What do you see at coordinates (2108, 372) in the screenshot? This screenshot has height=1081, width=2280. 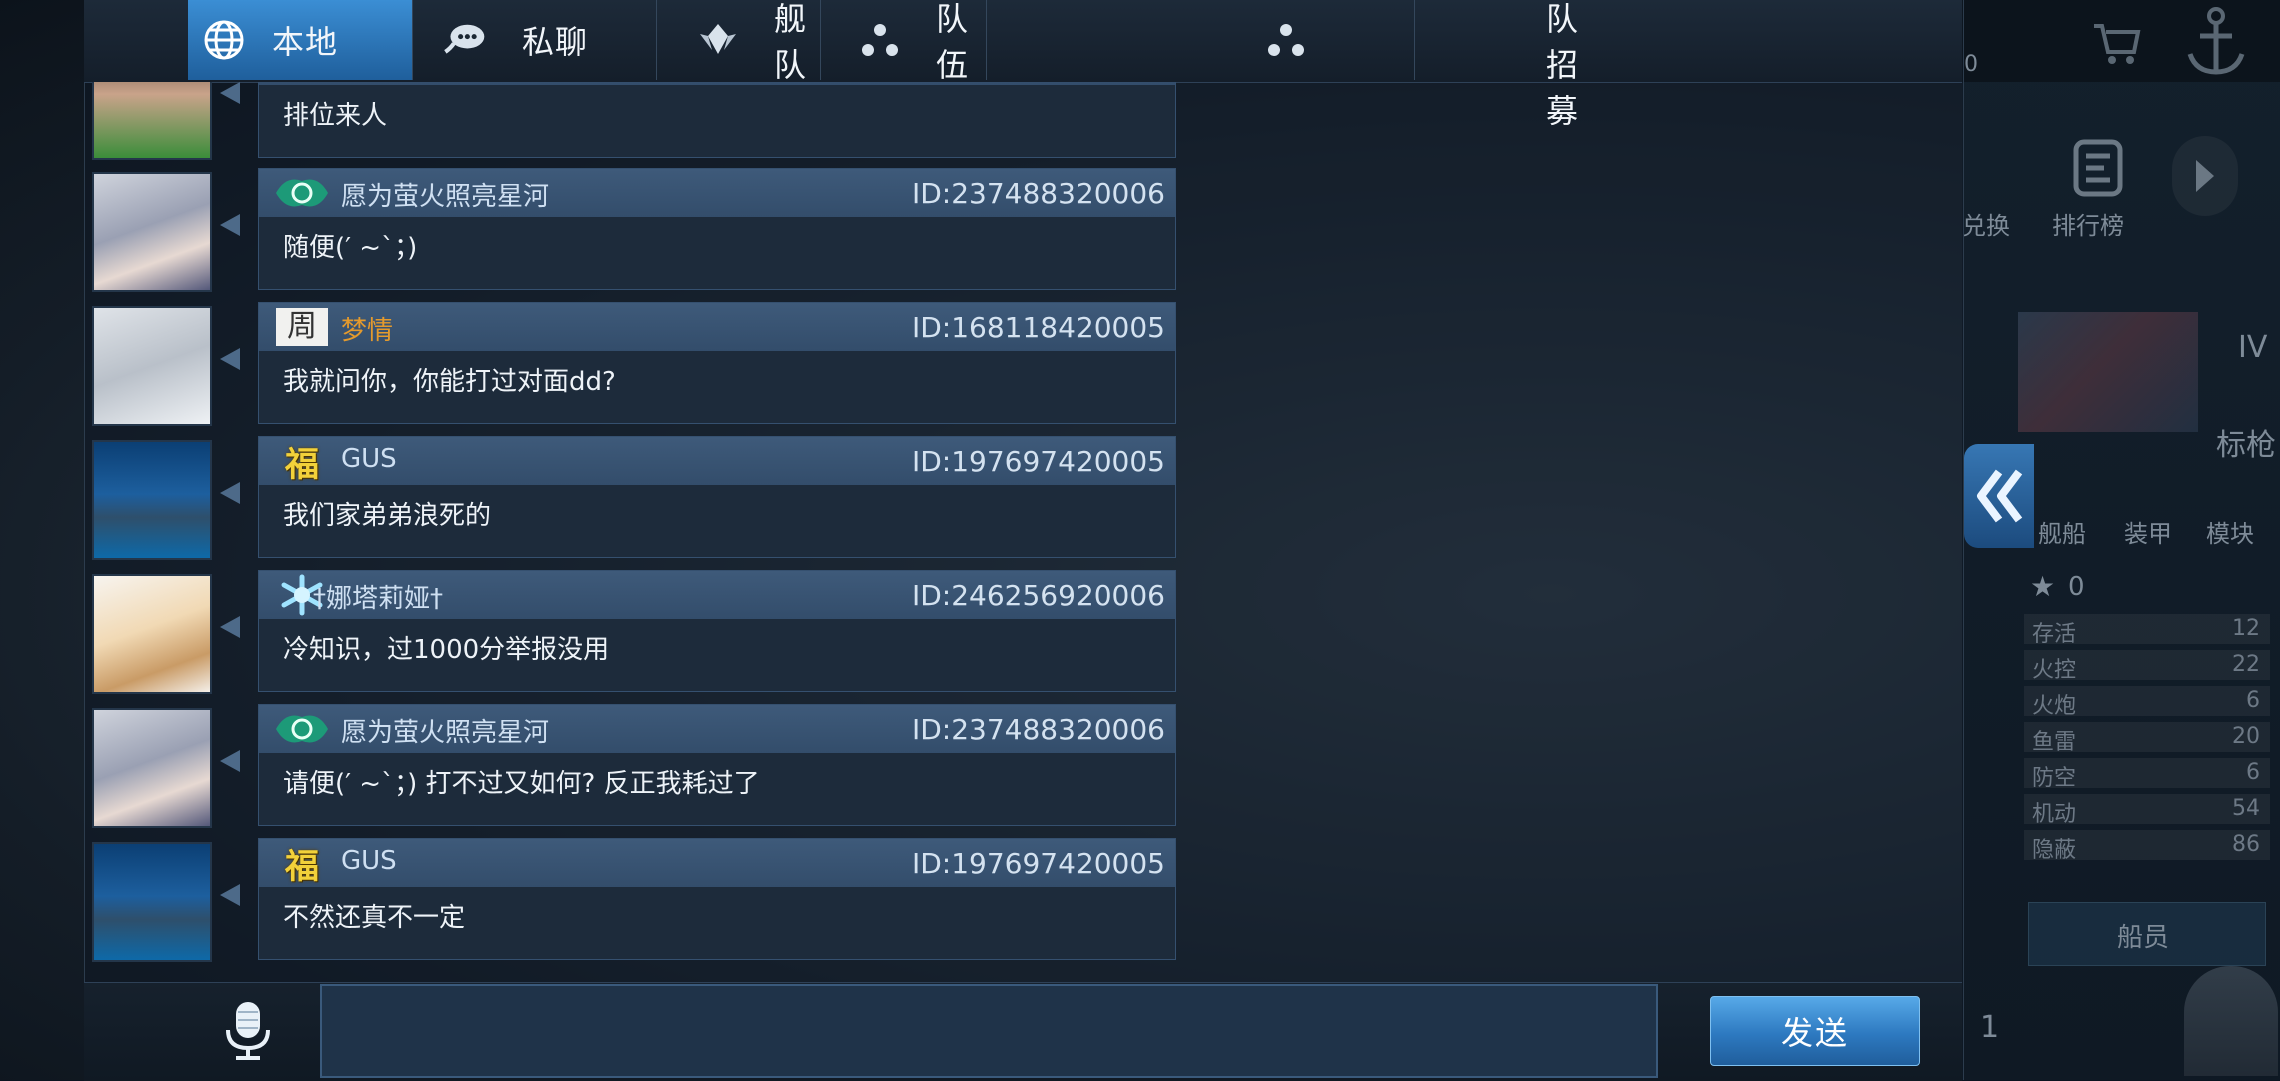 I see `ship-image` at bounding box center [2108, 372].